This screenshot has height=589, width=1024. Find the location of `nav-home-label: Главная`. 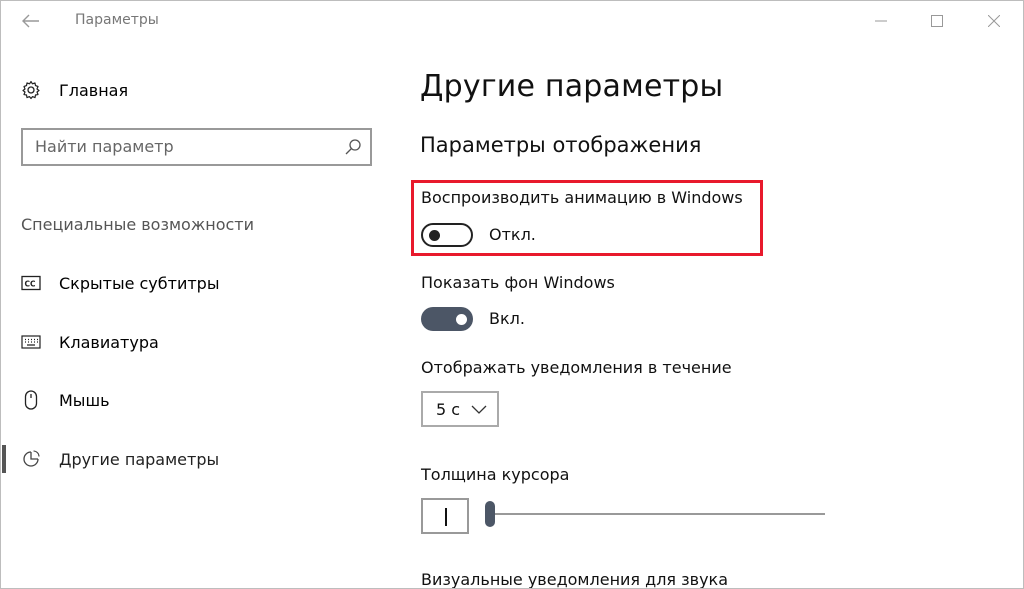

nav-home-label: Главная is located at coordinates (94, 90).